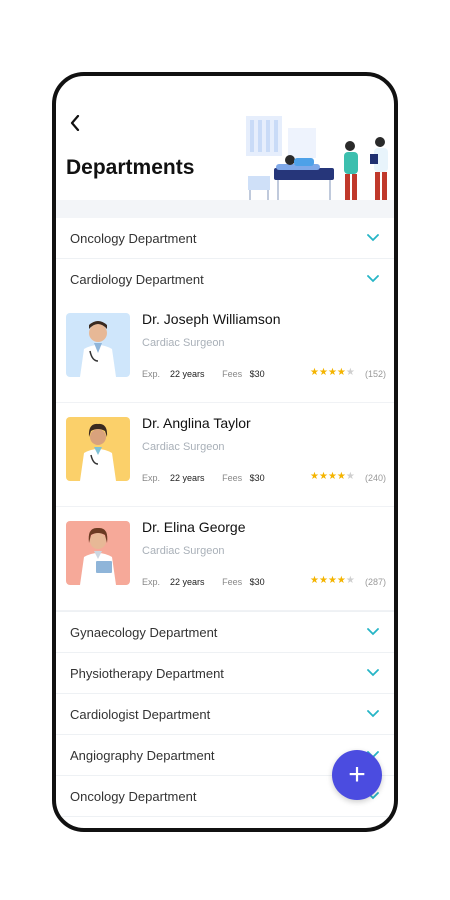 The width and height of the screenshot is (450, 900). What do you see at coordinates (142, 755) in the screenshot?
I see `department-label: Angiography Department` at bounding box center [142, 755].